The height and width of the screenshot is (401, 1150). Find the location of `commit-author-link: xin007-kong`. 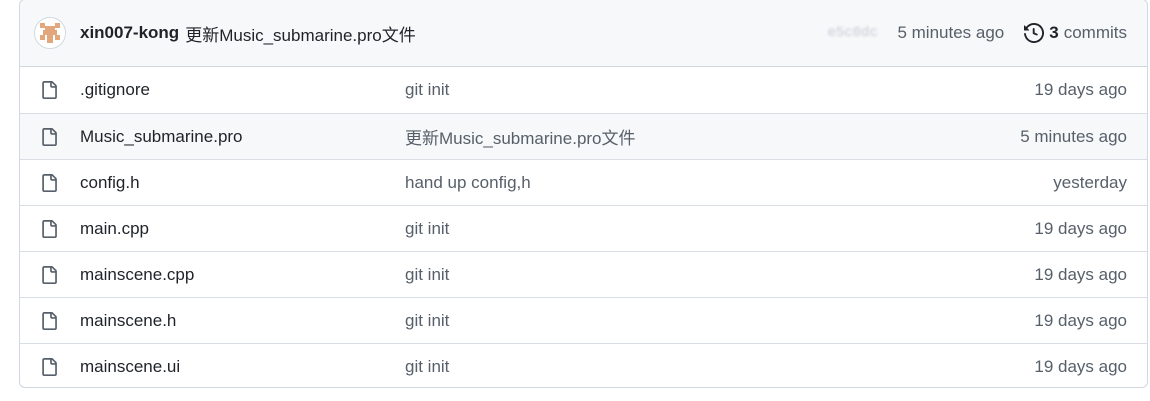

commit-author-link: xin007-kong is located at coordinates (129, 33).